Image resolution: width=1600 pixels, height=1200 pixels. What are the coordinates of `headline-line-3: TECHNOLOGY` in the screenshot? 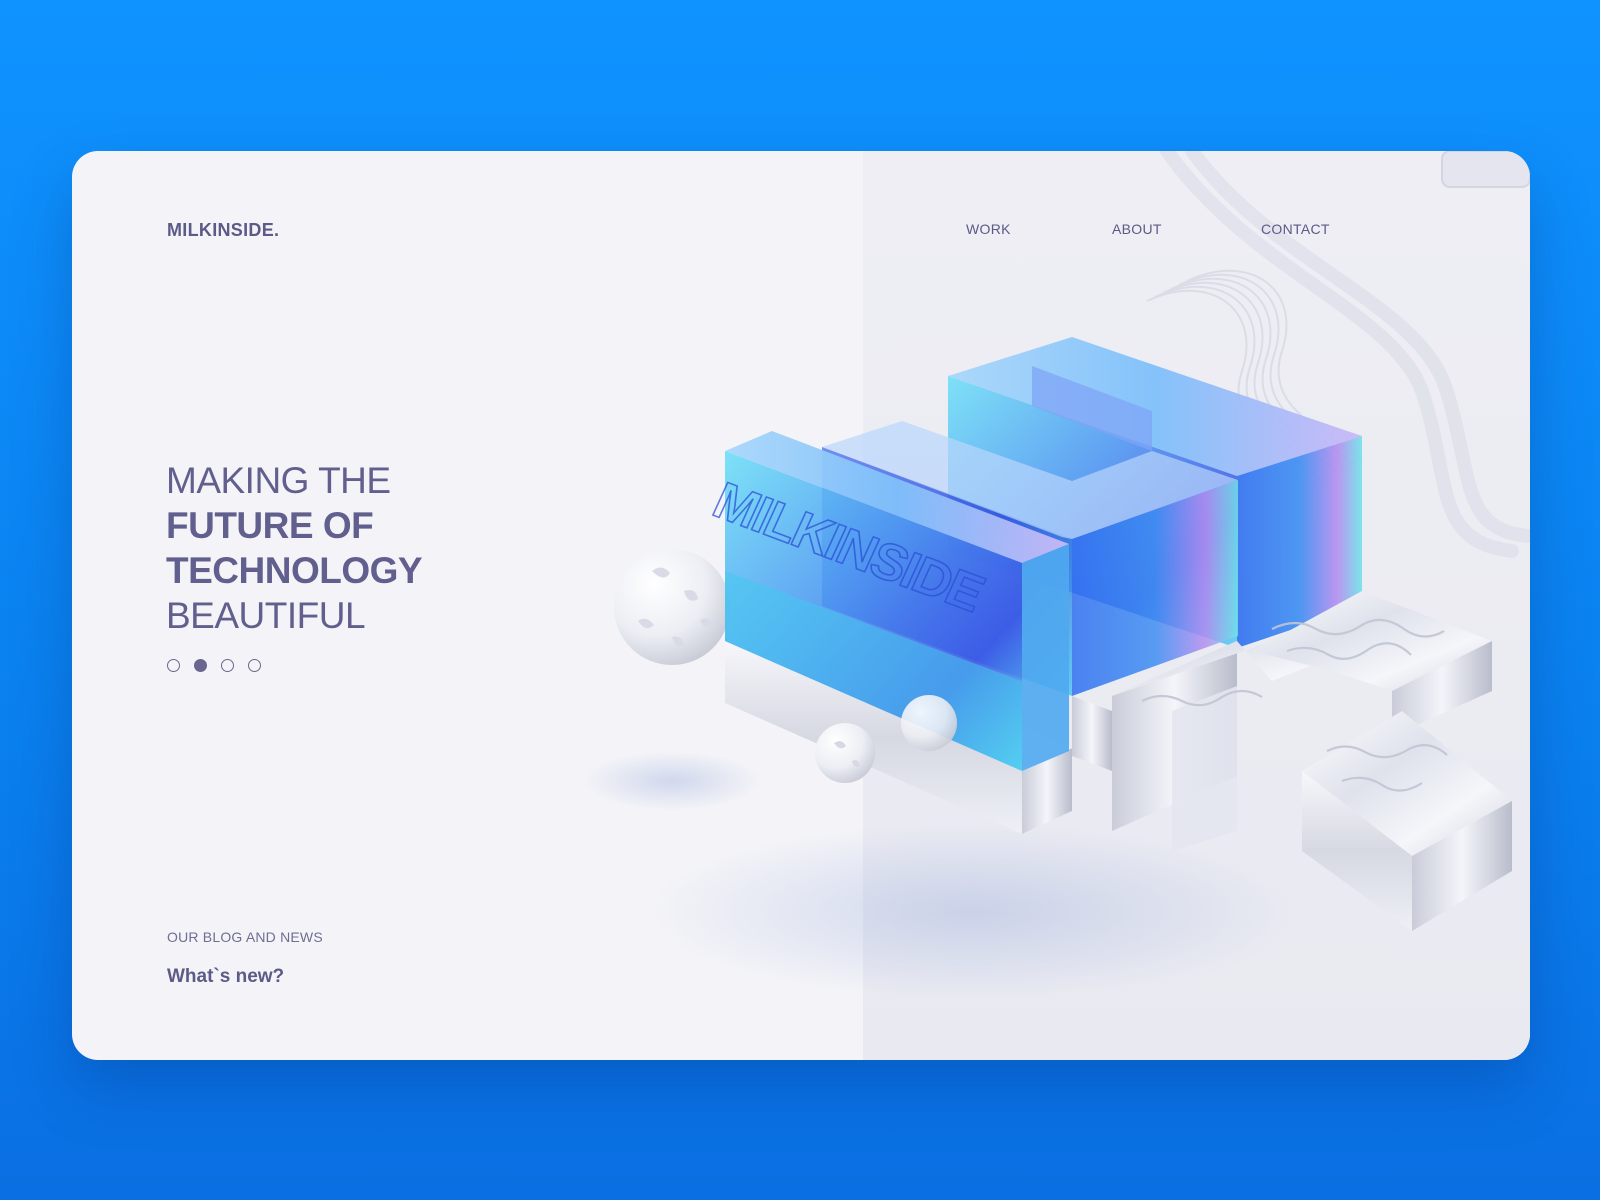 It's located at (294, 570).